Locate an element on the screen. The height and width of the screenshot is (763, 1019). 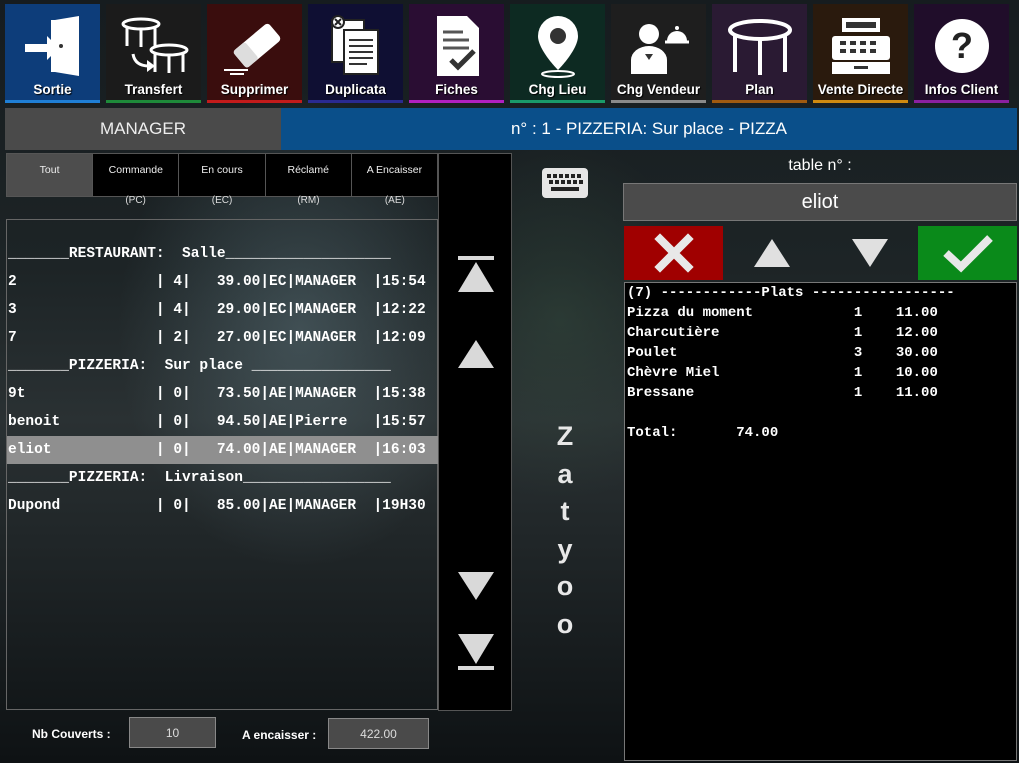
keyboard-icon is located at coordinates (565, 183).